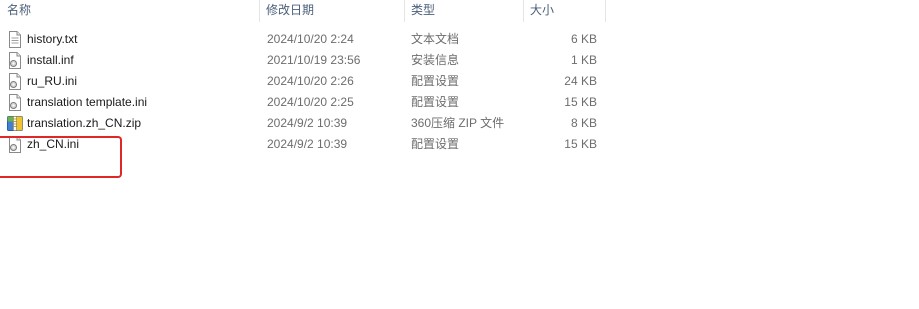 The image size is (919, 309). What do you see at coordinates (50, 60) in the screenshot?
I see `file-name: install.inf` at bounding box center [50, 60].